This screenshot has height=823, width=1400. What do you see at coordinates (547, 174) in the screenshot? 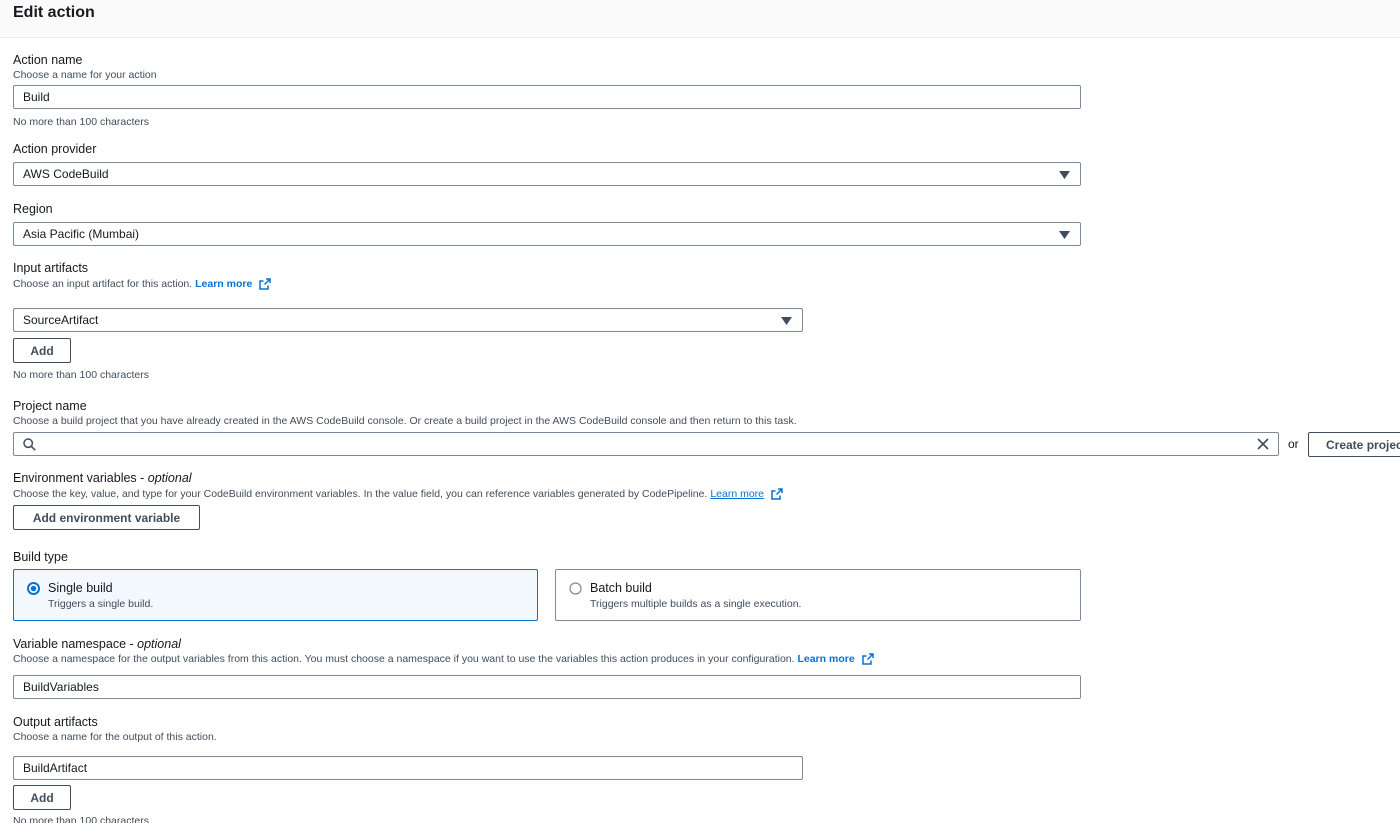
I see `action-provider-select: AWS CodeBuild` at bounding box center [547, 174].